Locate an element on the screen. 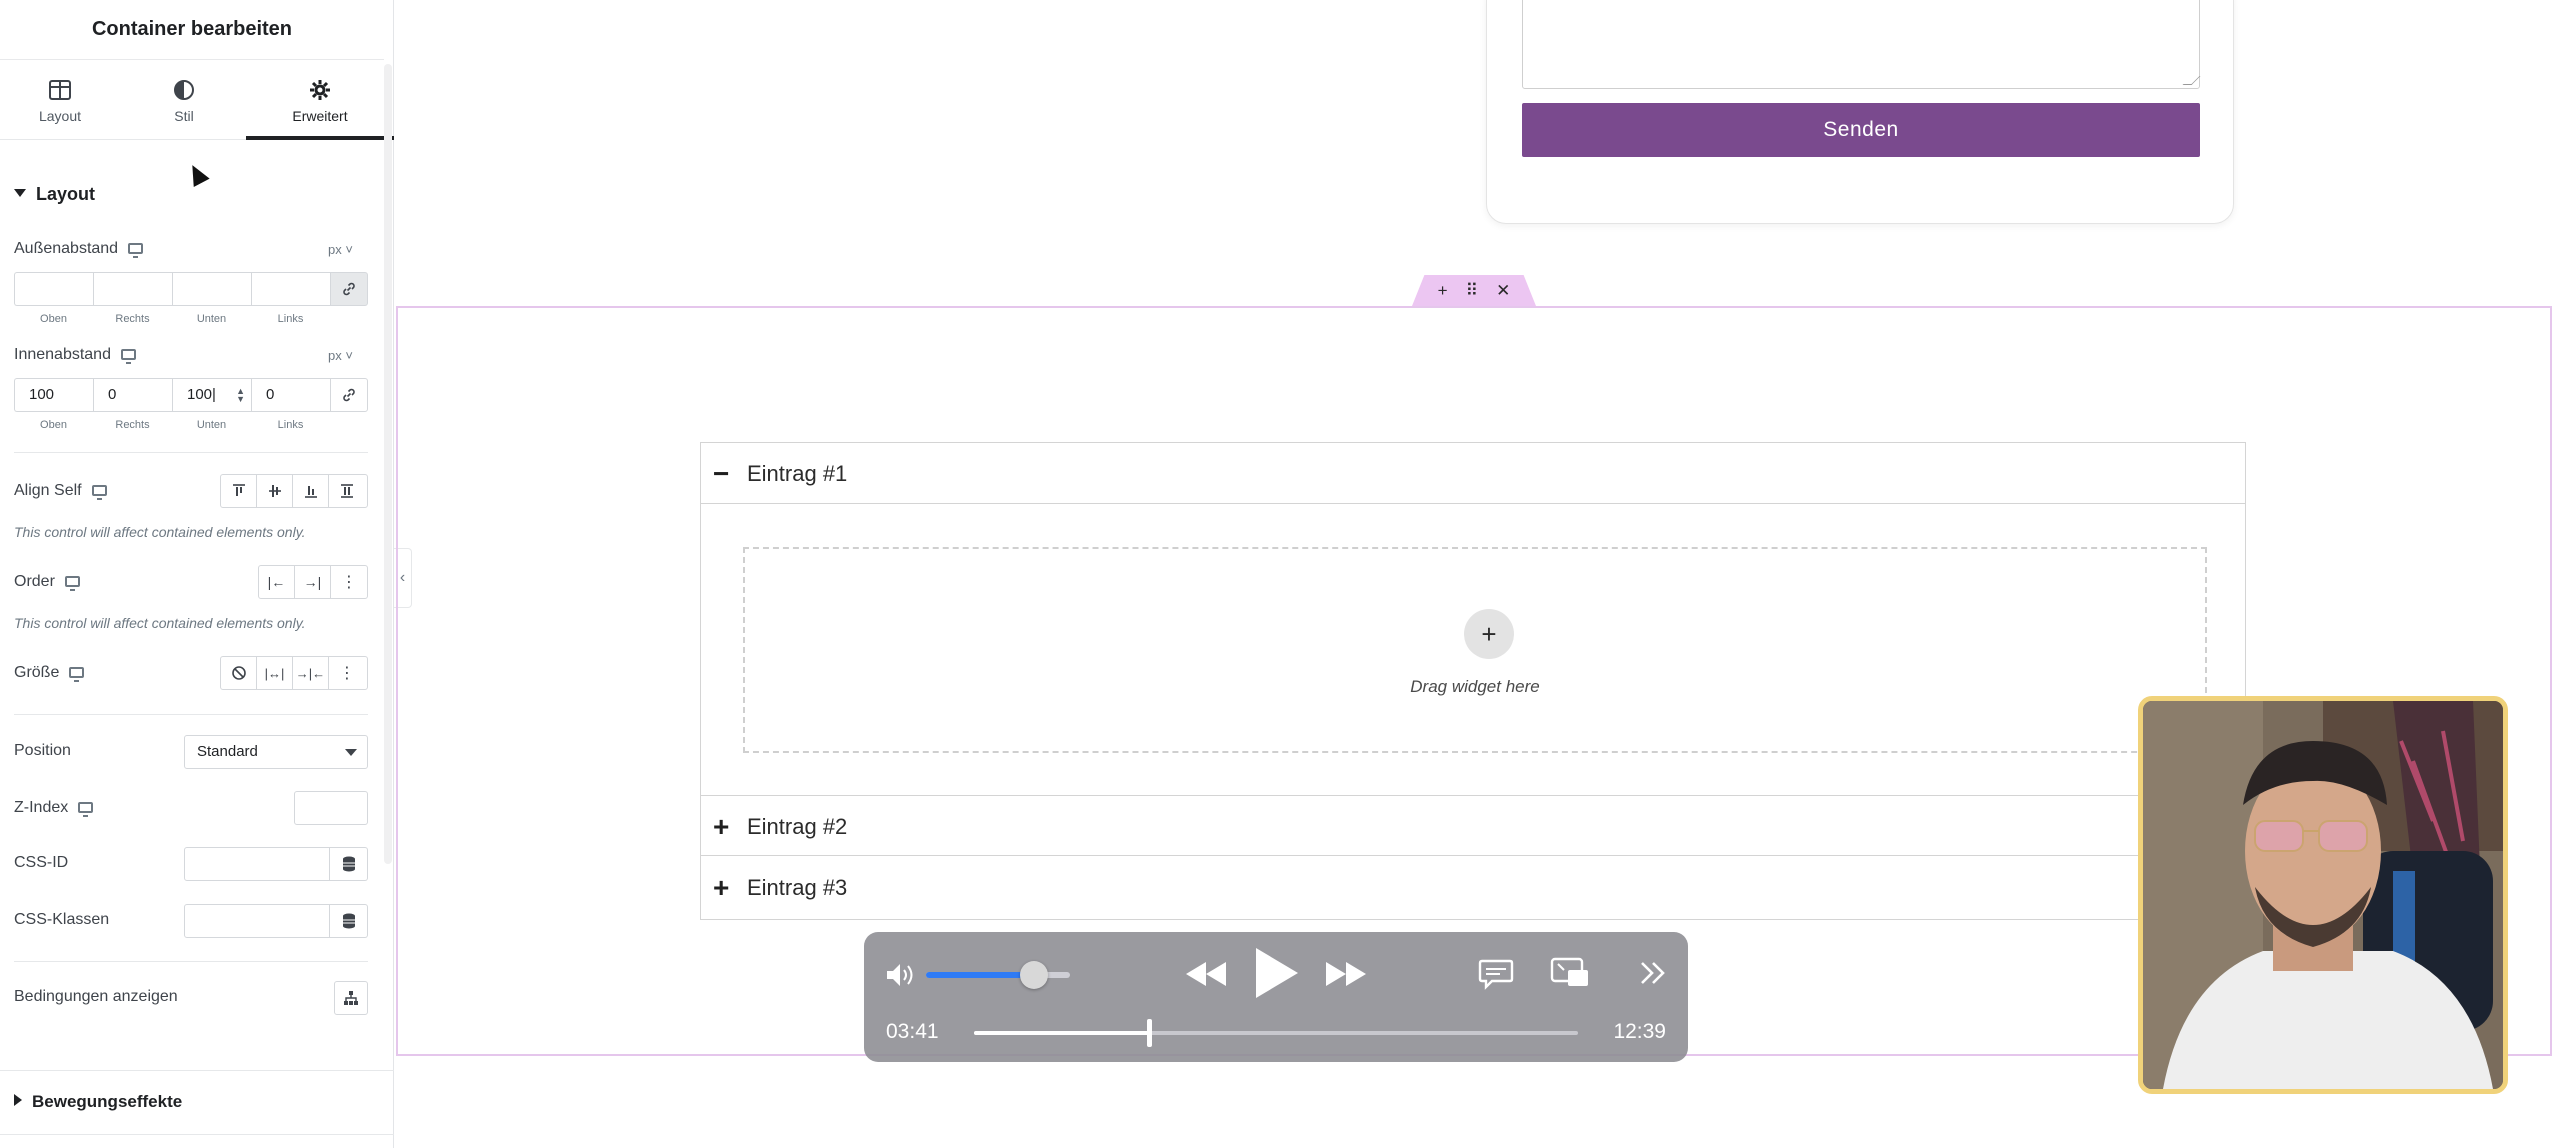 The width and height of the screenshot is (2560, 1148). padding-inputs: 100 0 100| ▲ ▼ 0 is located at coordinates (191, 395).